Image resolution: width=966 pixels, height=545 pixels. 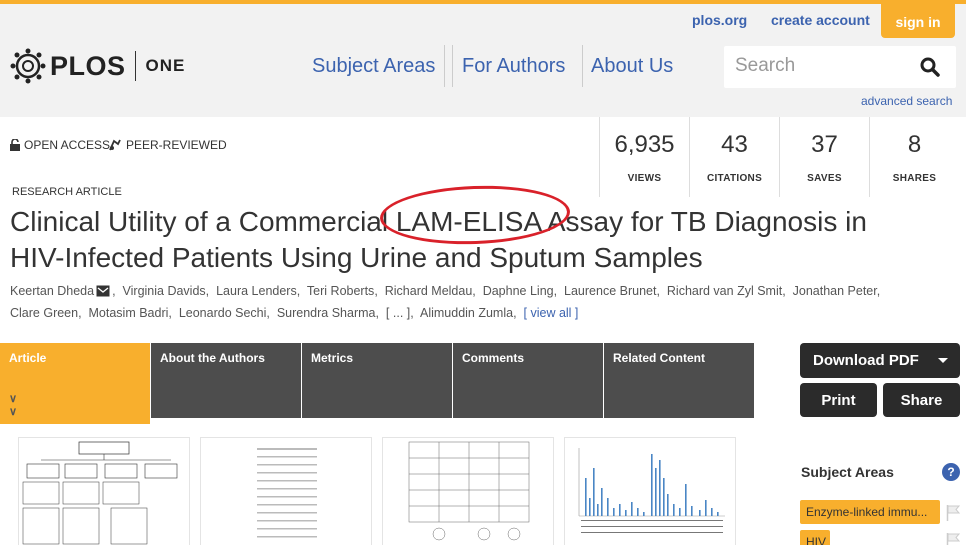 What do you see at coordinates (377, 380) in the screenshot?
I see `tab-metrics: Metrics` at bounding box center [377, 380].